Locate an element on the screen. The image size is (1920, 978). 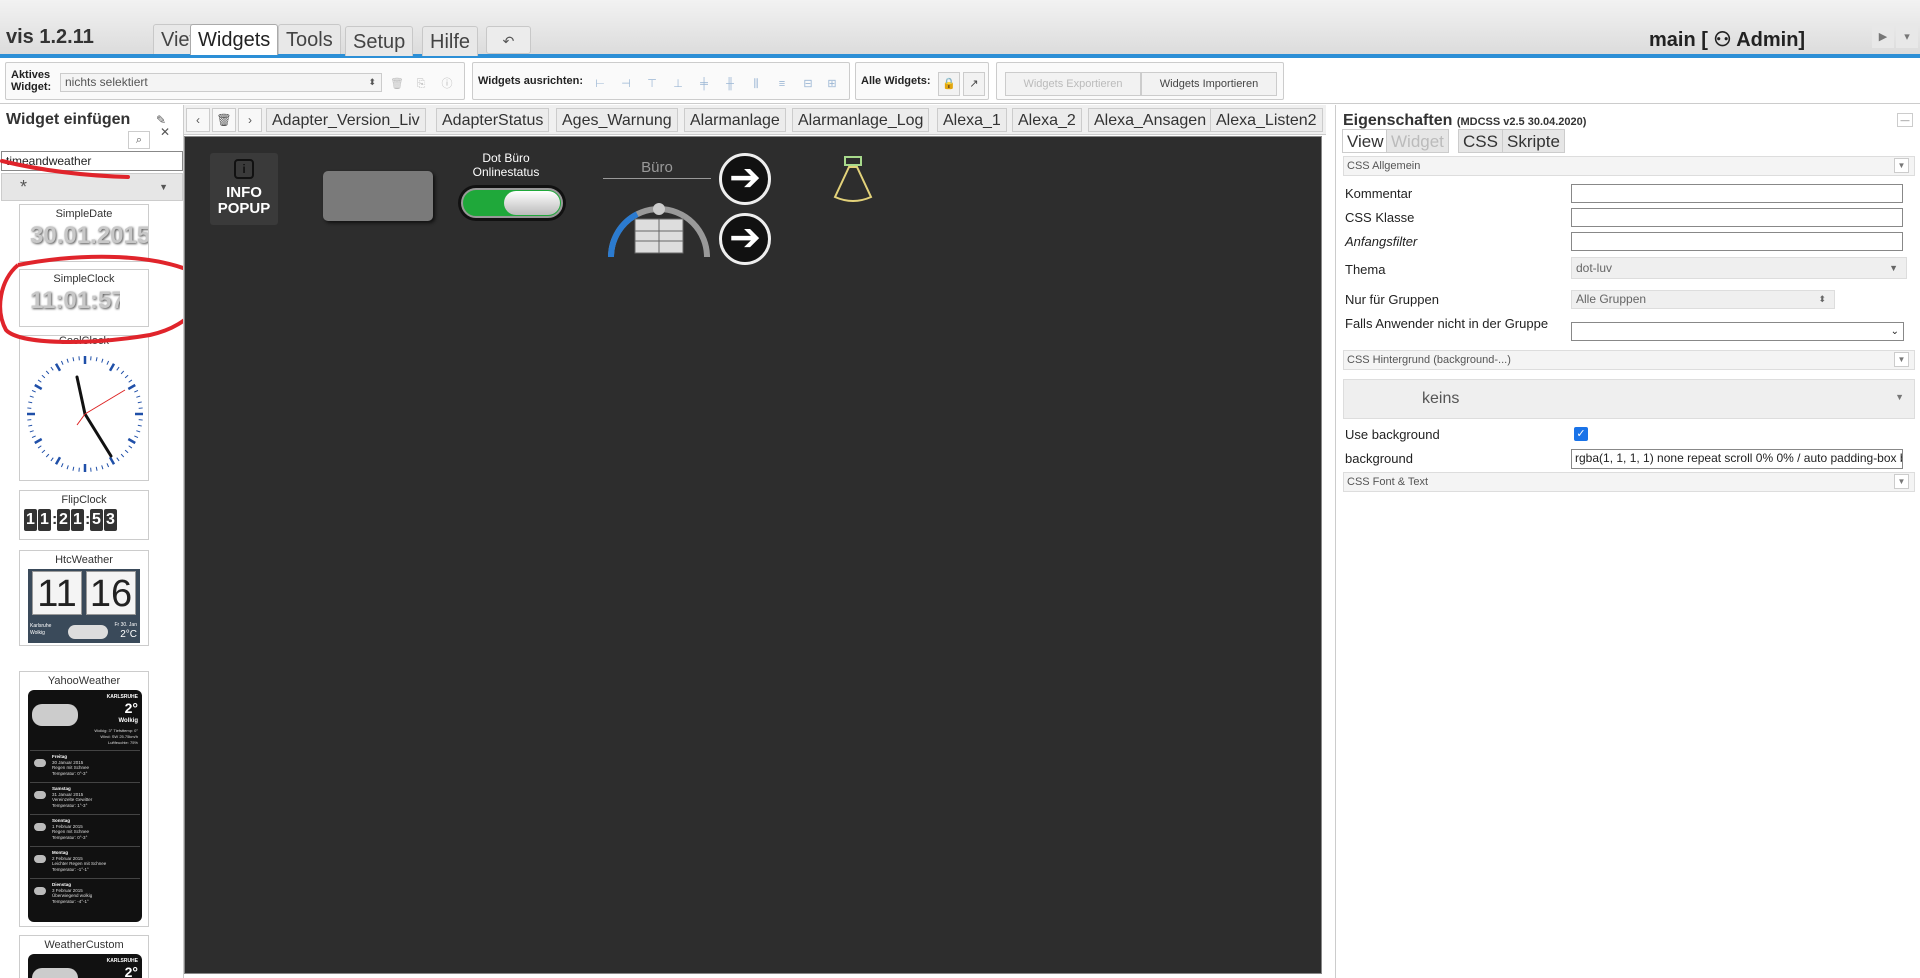
import-widgets-button: Widgets Importieren is located at coordinates (1209, 84).